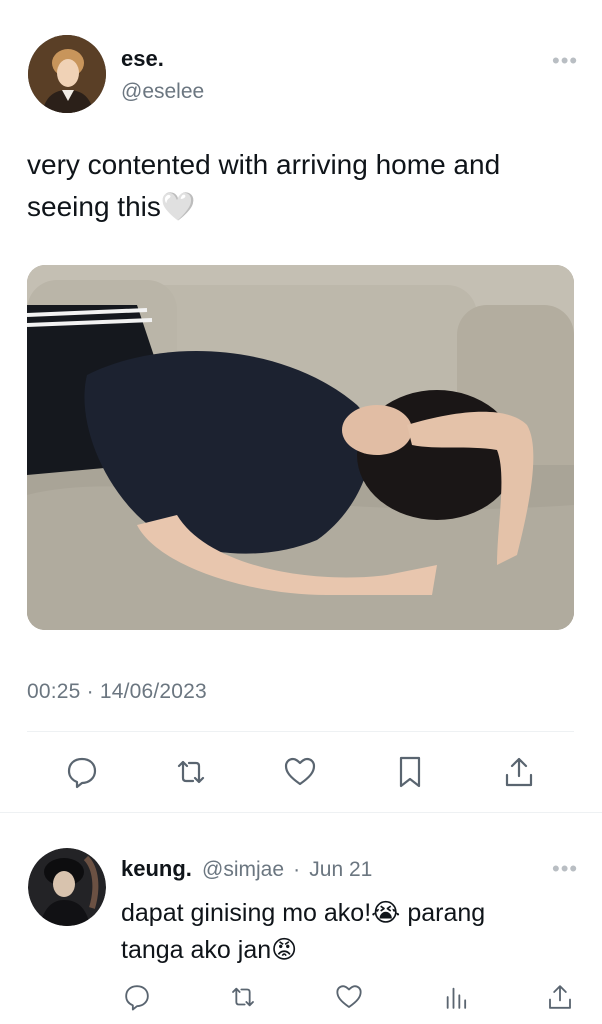 This screenshot has height=1024, width=602. I want to click on author-avatar, so click(67, 74).